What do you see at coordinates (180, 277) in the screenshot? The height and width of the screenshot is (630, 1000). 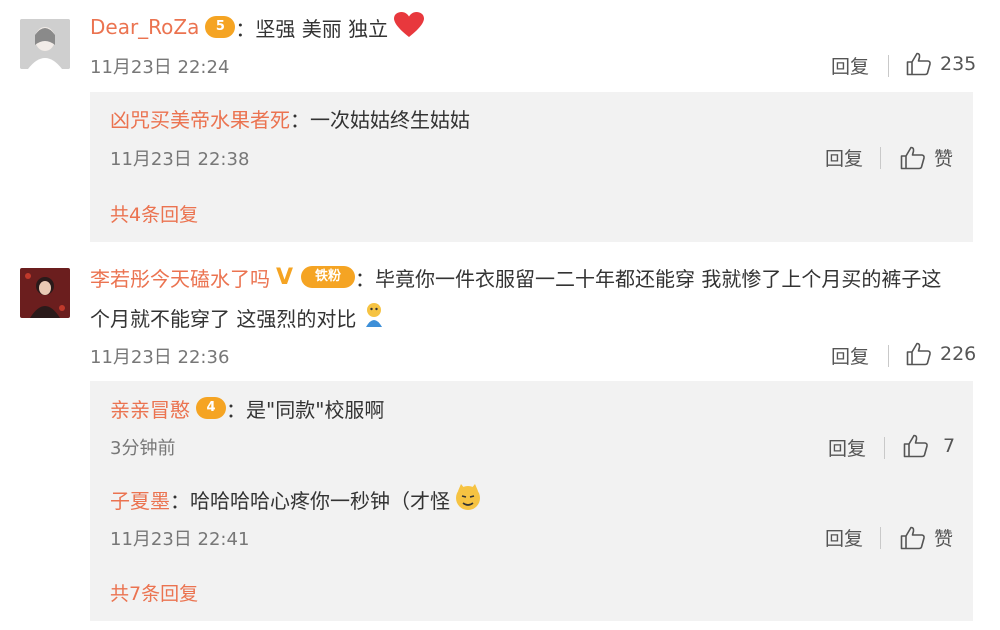 I see `username-link: 李若彤今天磕水了吗` at bounding box center [180, 277].